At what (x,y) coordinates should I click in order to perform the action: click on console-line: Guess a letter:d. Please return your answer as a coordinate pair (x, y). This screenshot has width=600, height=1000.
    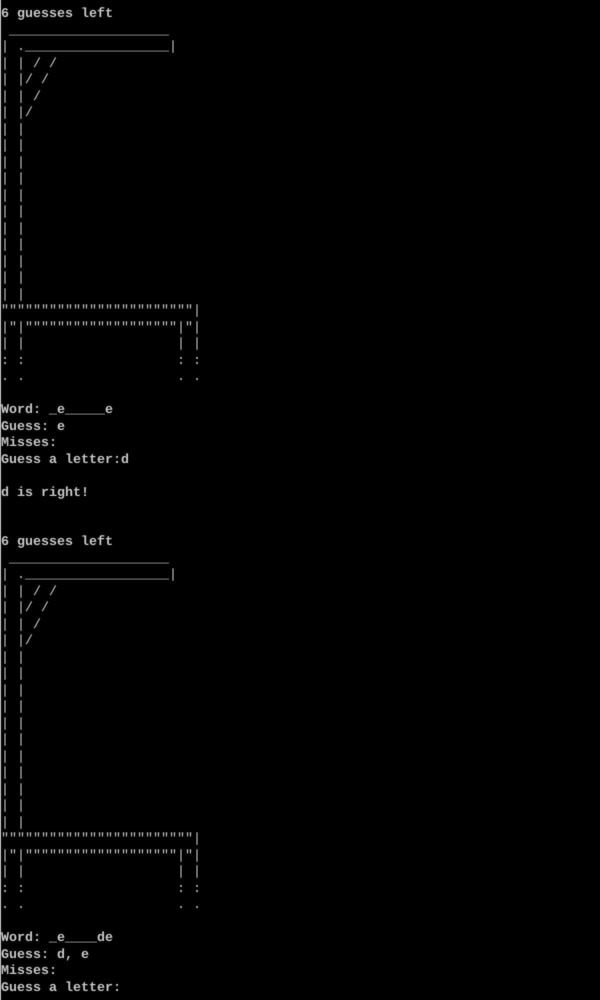
    Looking at the image, I should click on (65, 460).